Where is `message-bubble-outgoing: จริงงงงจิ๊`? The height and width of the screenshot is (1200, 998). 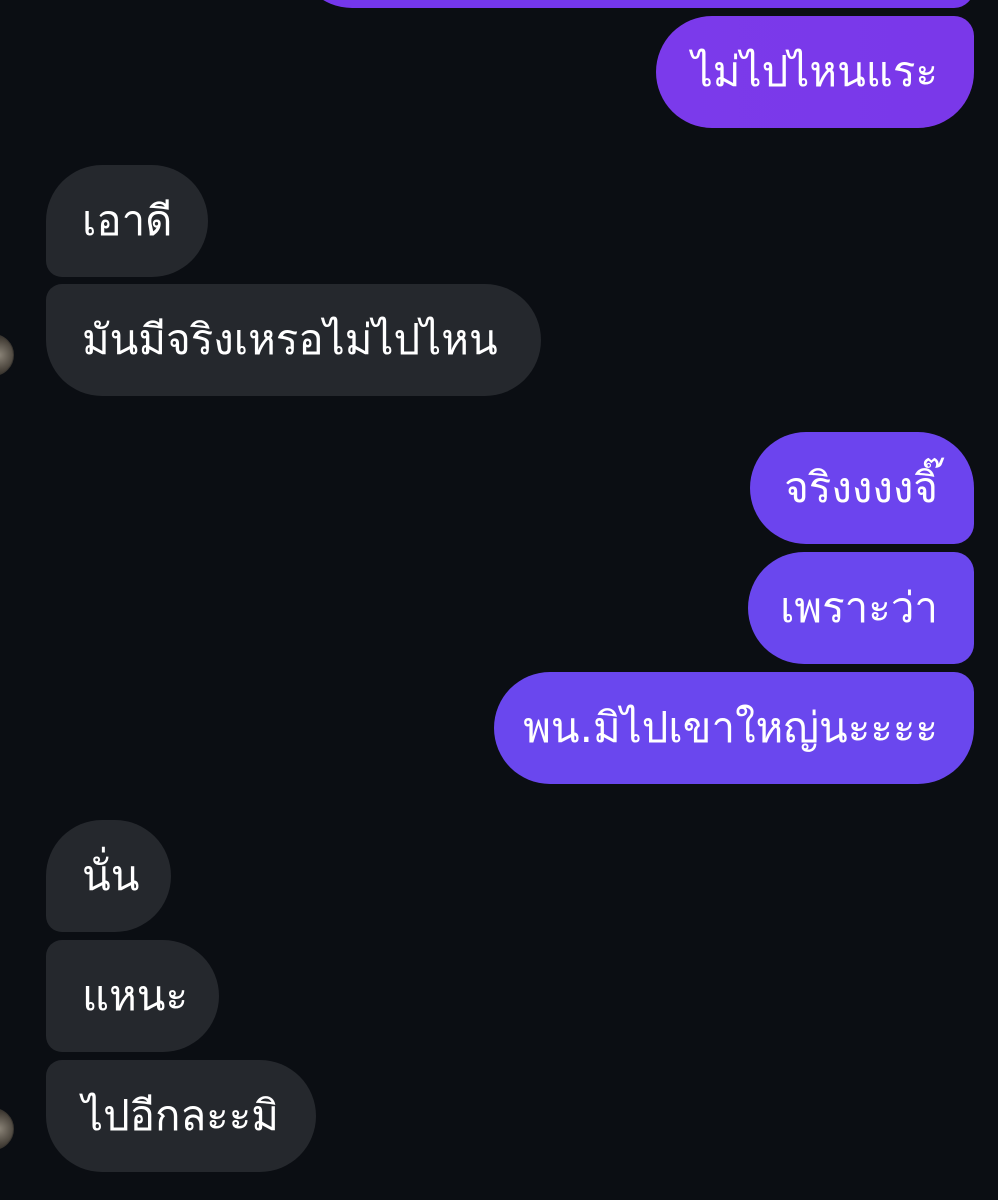
message-bubble-outgoing: จริงงงงจิ๊ is located at coordinates (862, 488).